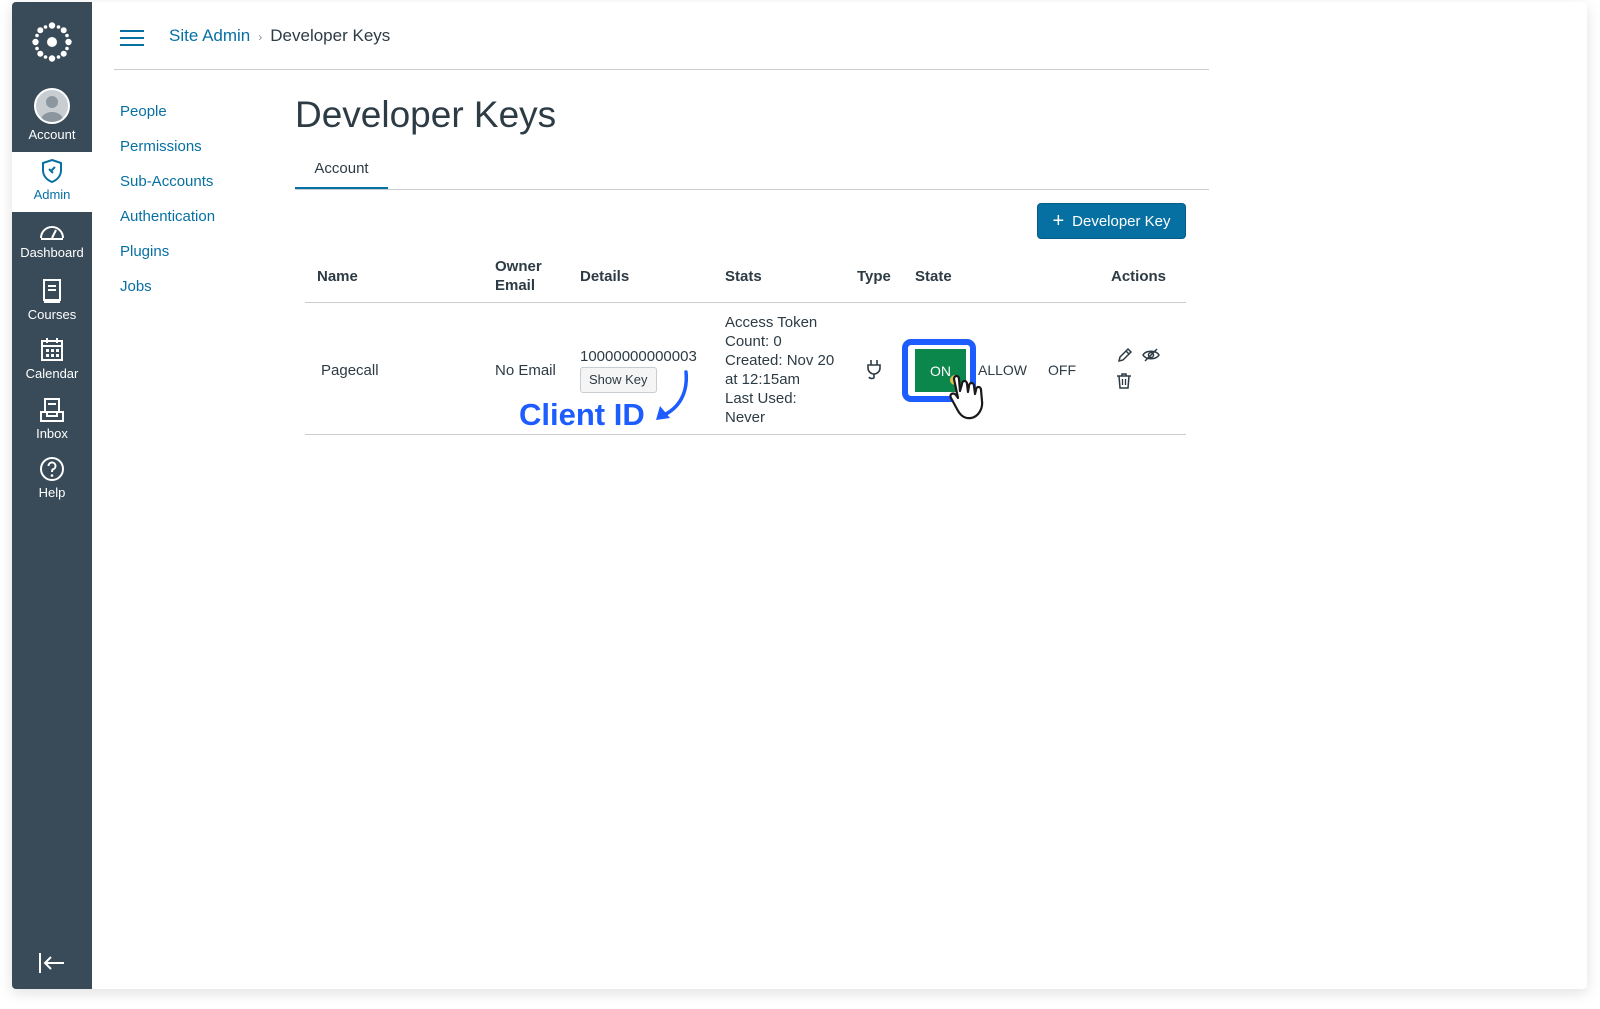 The height and width of the screenshot is (1009, 1600). Describe the element at coordinates (132, 38) in the screenshot. I see `hamburger-menu-icon` at that location.